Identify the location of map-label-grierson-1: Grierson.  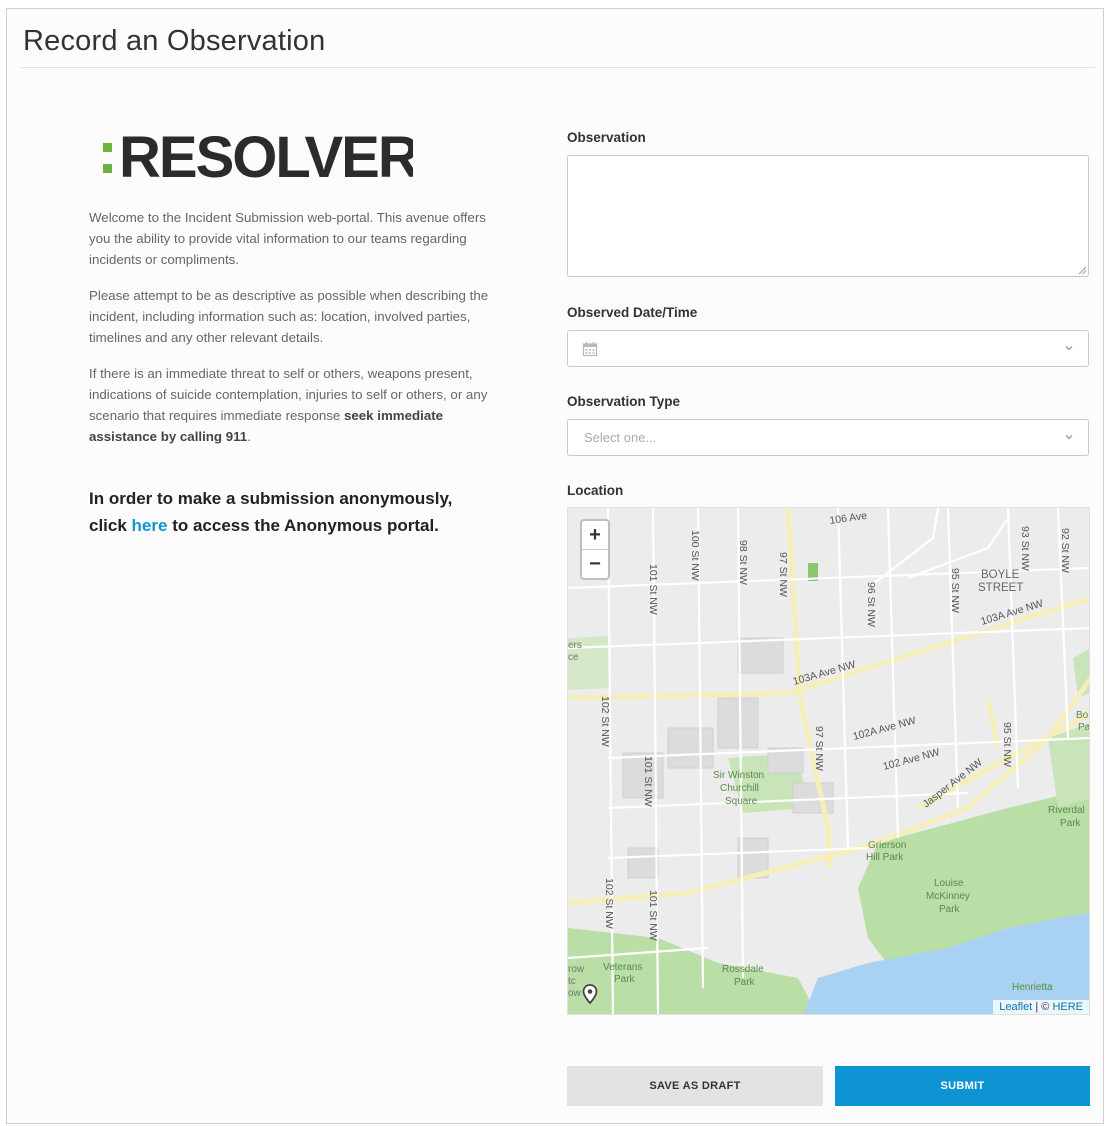
(887, 845).